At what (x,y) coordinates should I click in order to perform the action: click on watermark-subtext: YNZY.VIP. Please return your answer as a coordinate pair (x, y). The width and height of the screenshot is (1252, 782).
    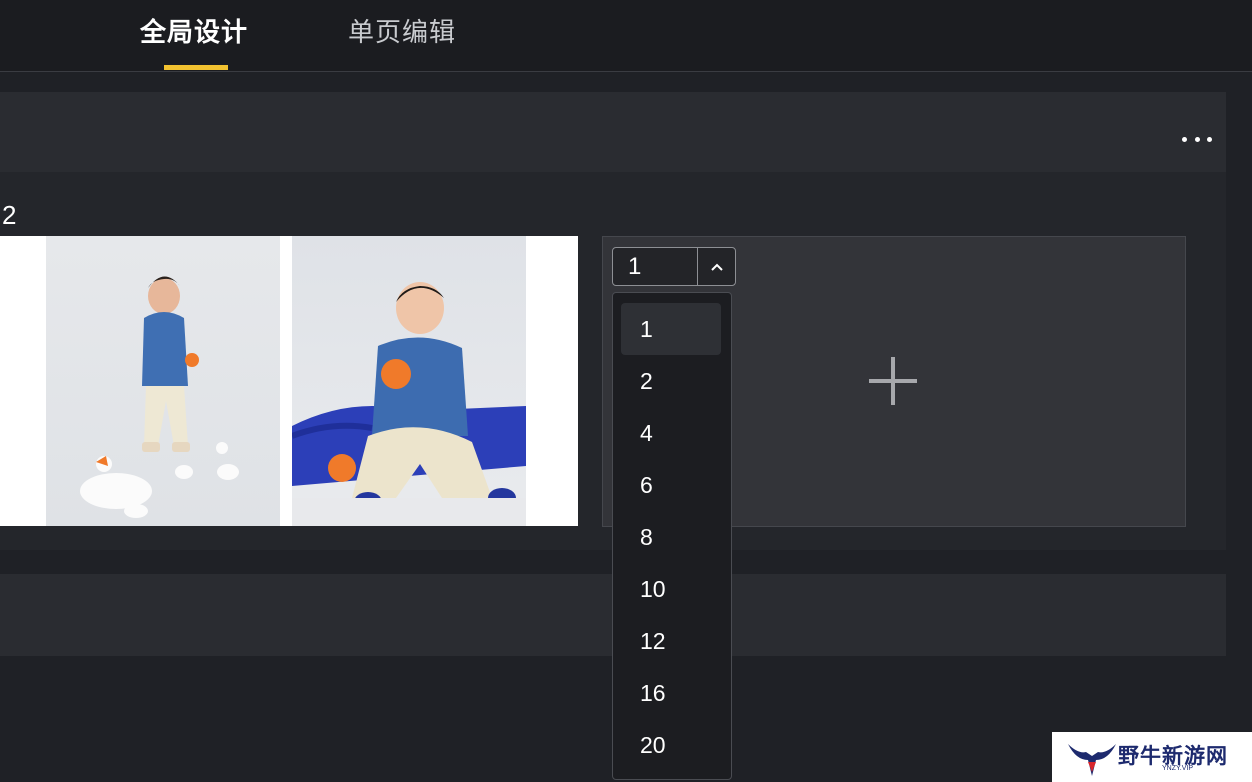
    Looking at the image, I should click on (1177, 768).